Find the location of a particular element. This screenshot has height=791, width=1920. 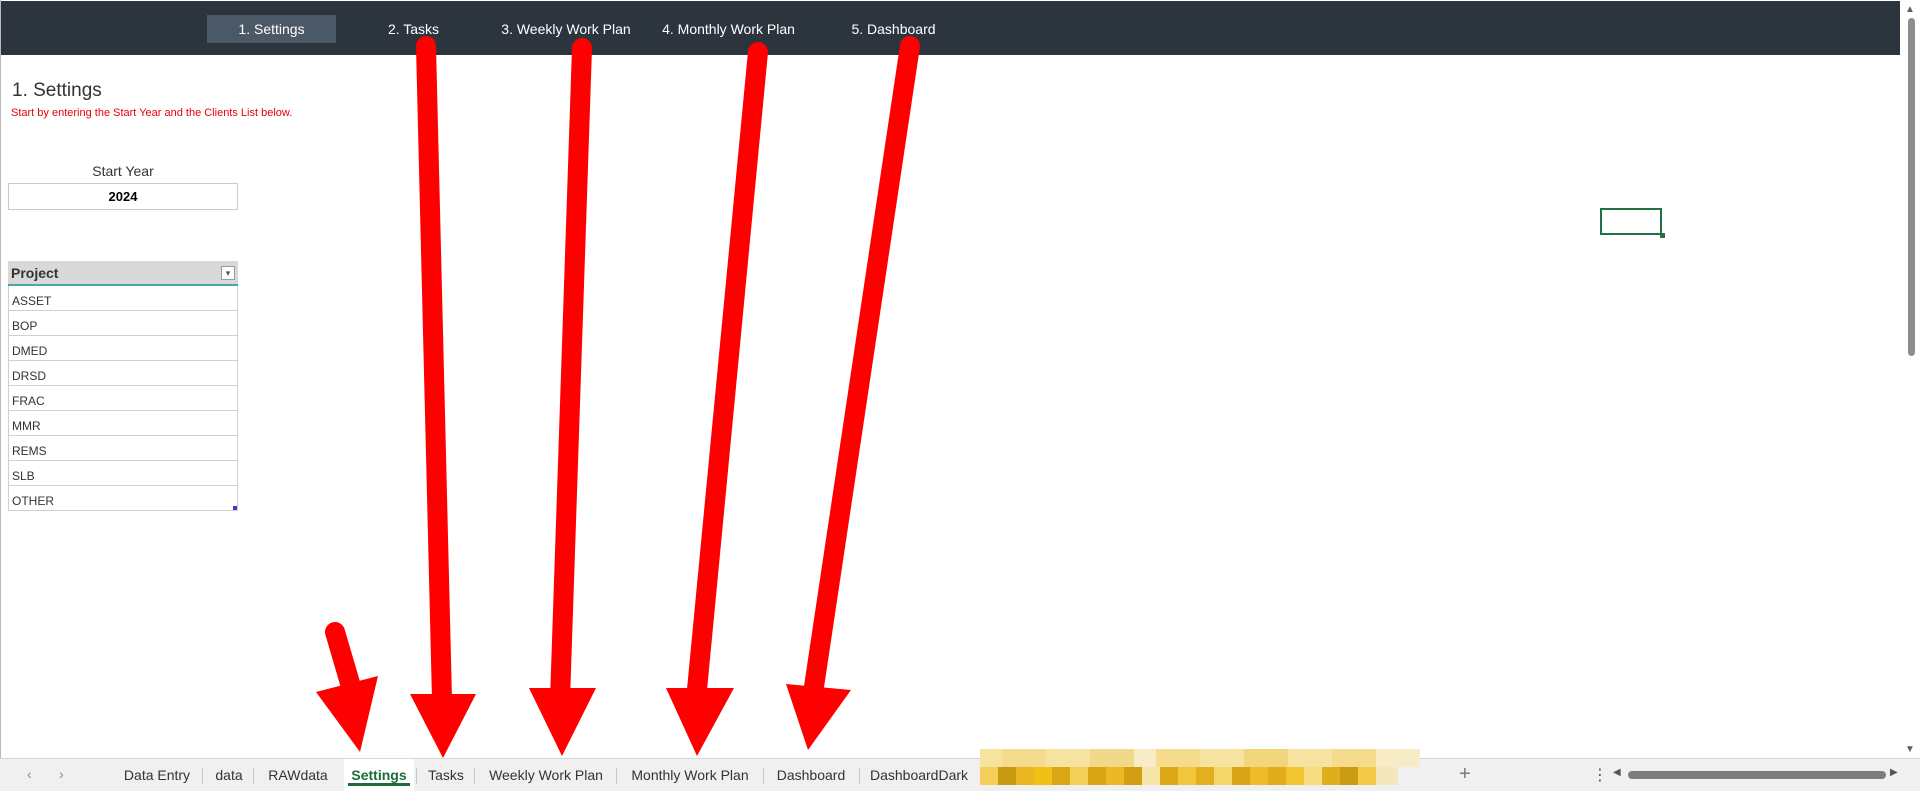

sheet-tab-dashboard: Dashboard is located at coordinates (811, 775).